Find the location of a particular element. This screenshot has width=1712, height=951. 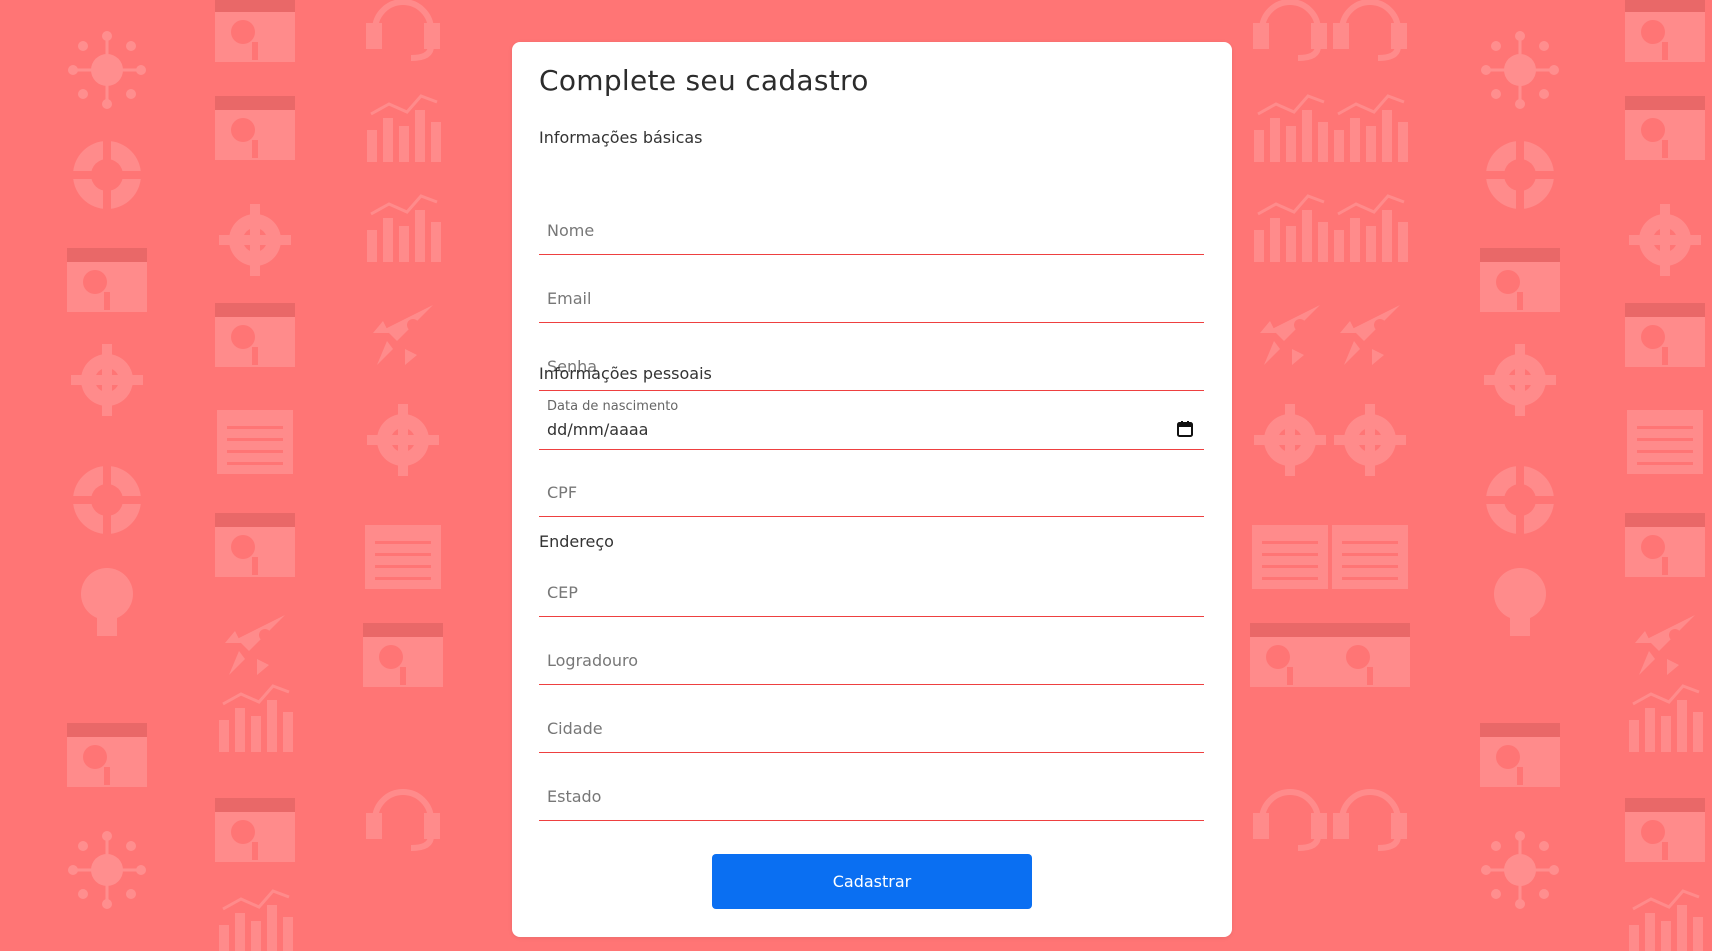

cpf-input is located at coordinates (871, 492).